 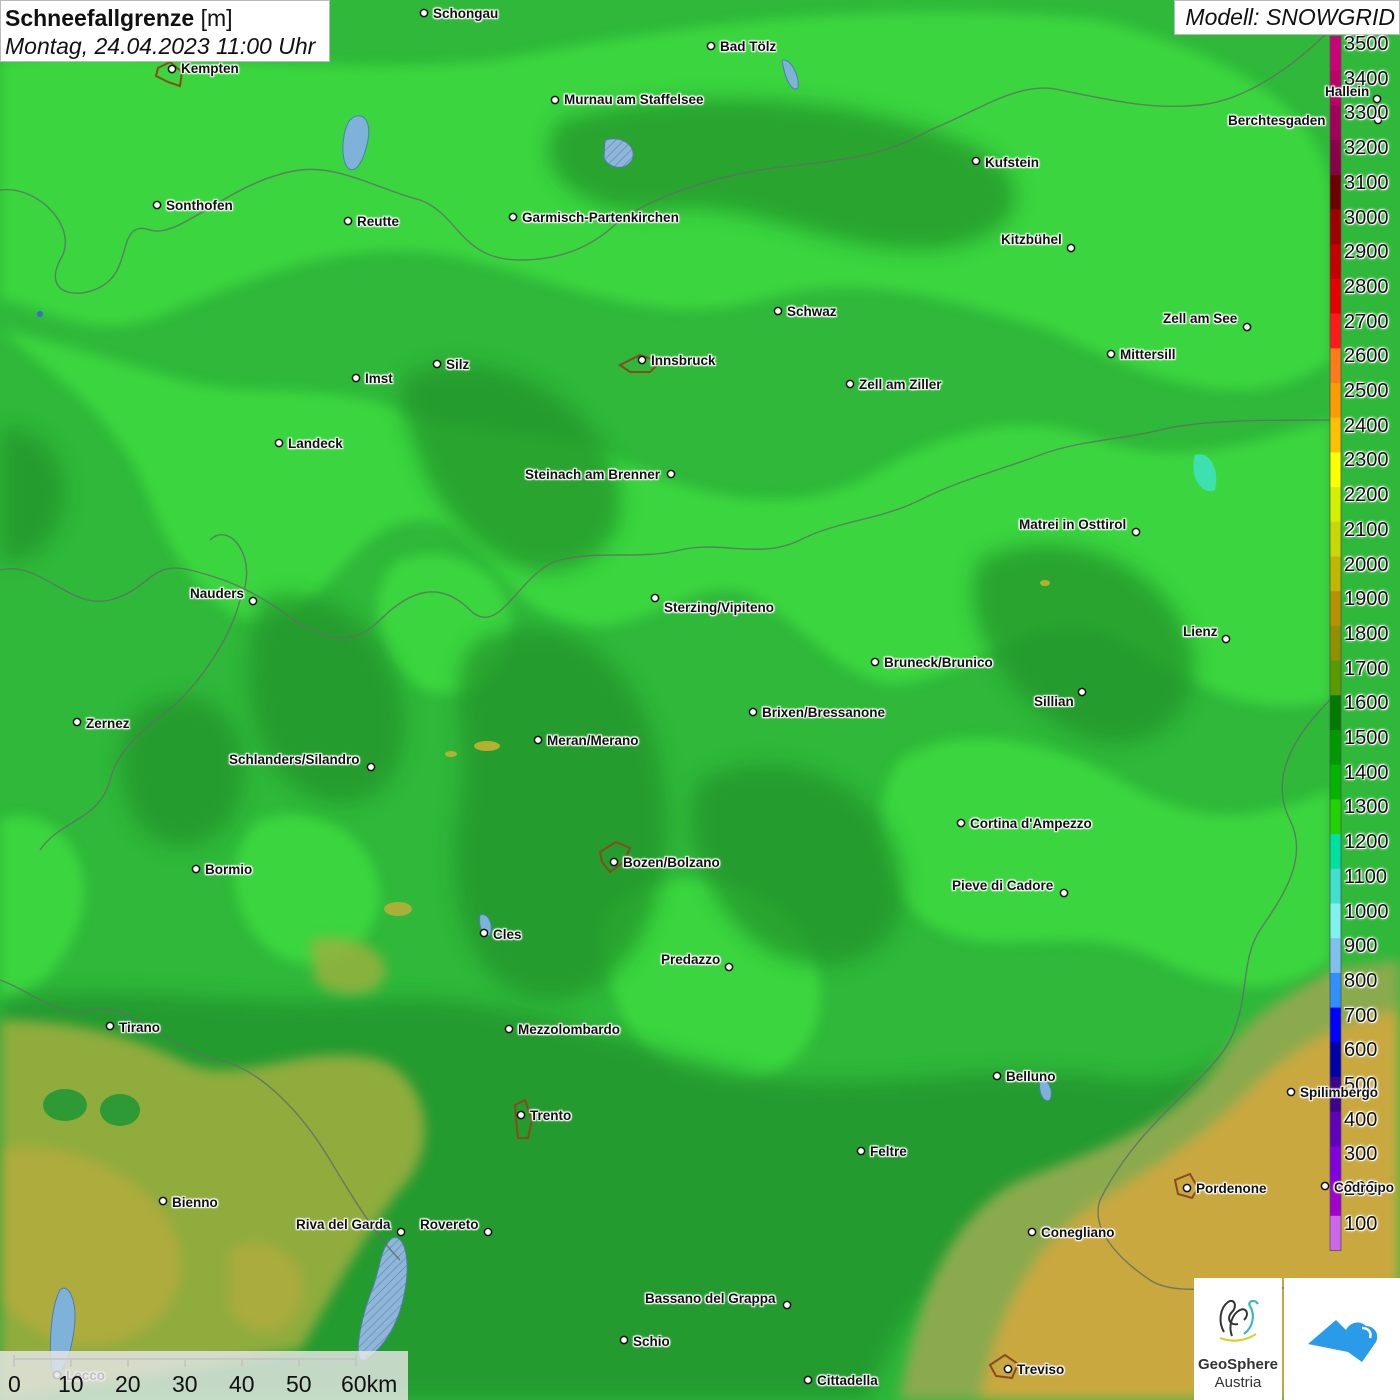 What do you see at coordinates (1366, 425) in the screenshot?
I see `legend-label: 2400` at bounding box center [1366, 425].